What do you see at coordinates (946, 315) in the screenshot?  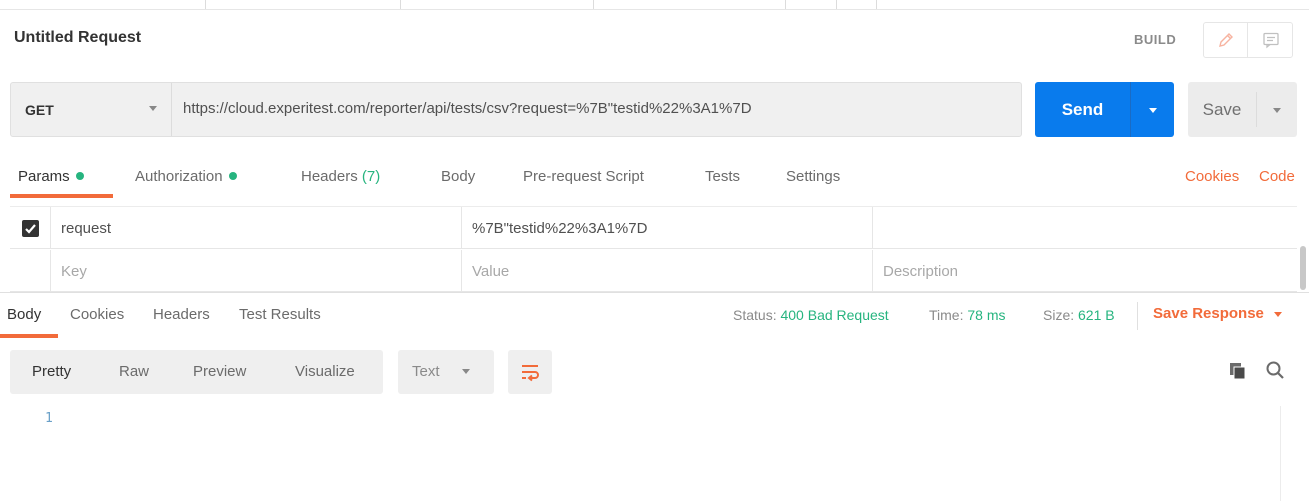 I see `time-label: Time:` at bounding box center [946, 315].